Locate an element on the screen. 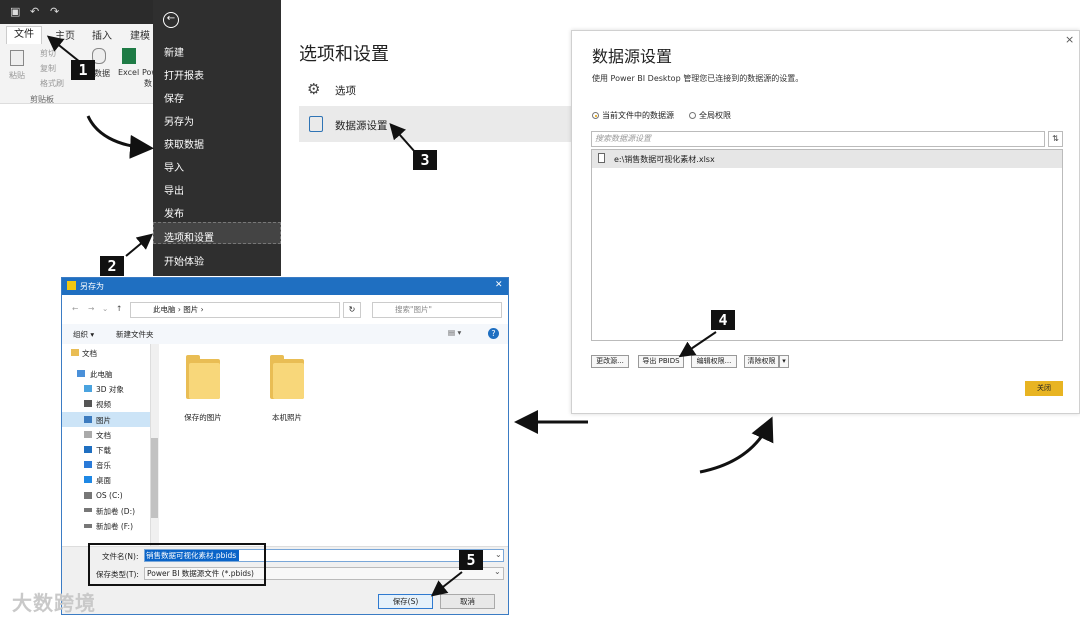  step-badge-5: 5 is located at coordinates (471, 560).